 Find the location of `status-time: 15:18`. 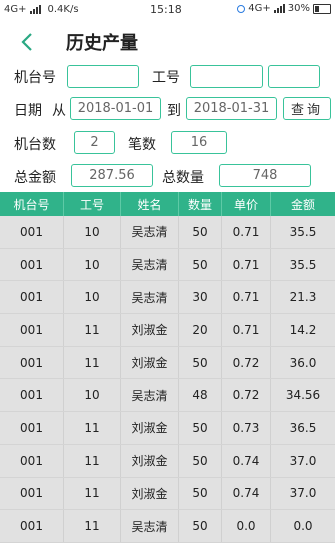

status-time: 15:18 is located at coordinates (166, 9).